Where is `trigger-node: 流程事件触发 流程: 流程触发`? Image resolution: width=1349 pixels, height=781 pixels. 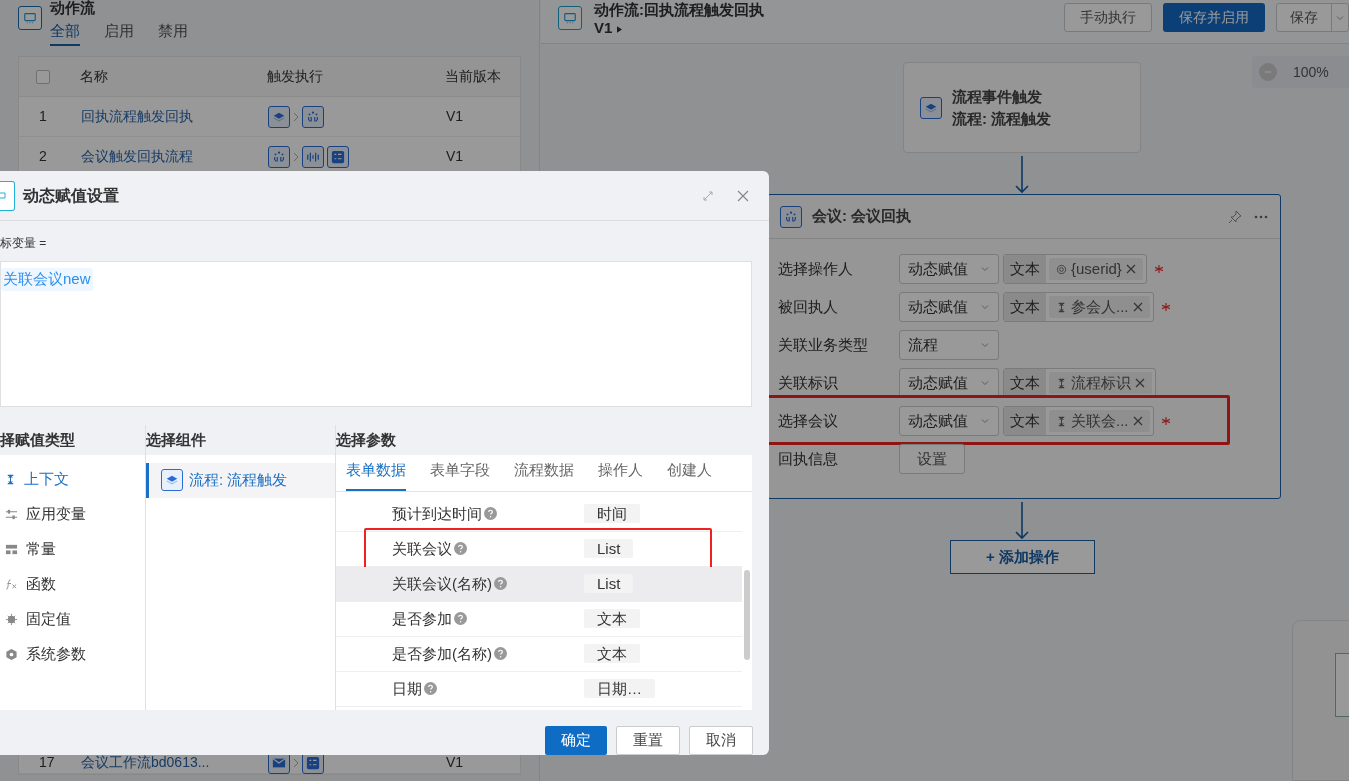
trigger-node: 流程事件触发 流程: 流程触发 is located at coordinates (1022, 107).